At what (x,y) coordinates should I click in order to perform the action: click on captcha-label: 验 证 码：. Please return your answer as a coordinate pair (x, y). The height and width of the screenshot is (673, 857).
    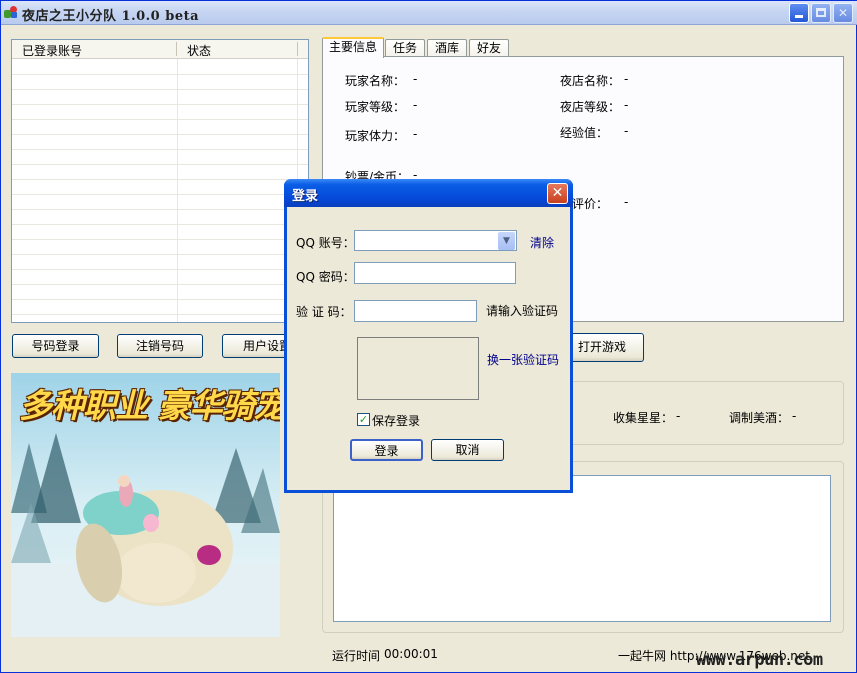
    Looking at the image, I should click on (324, 312).